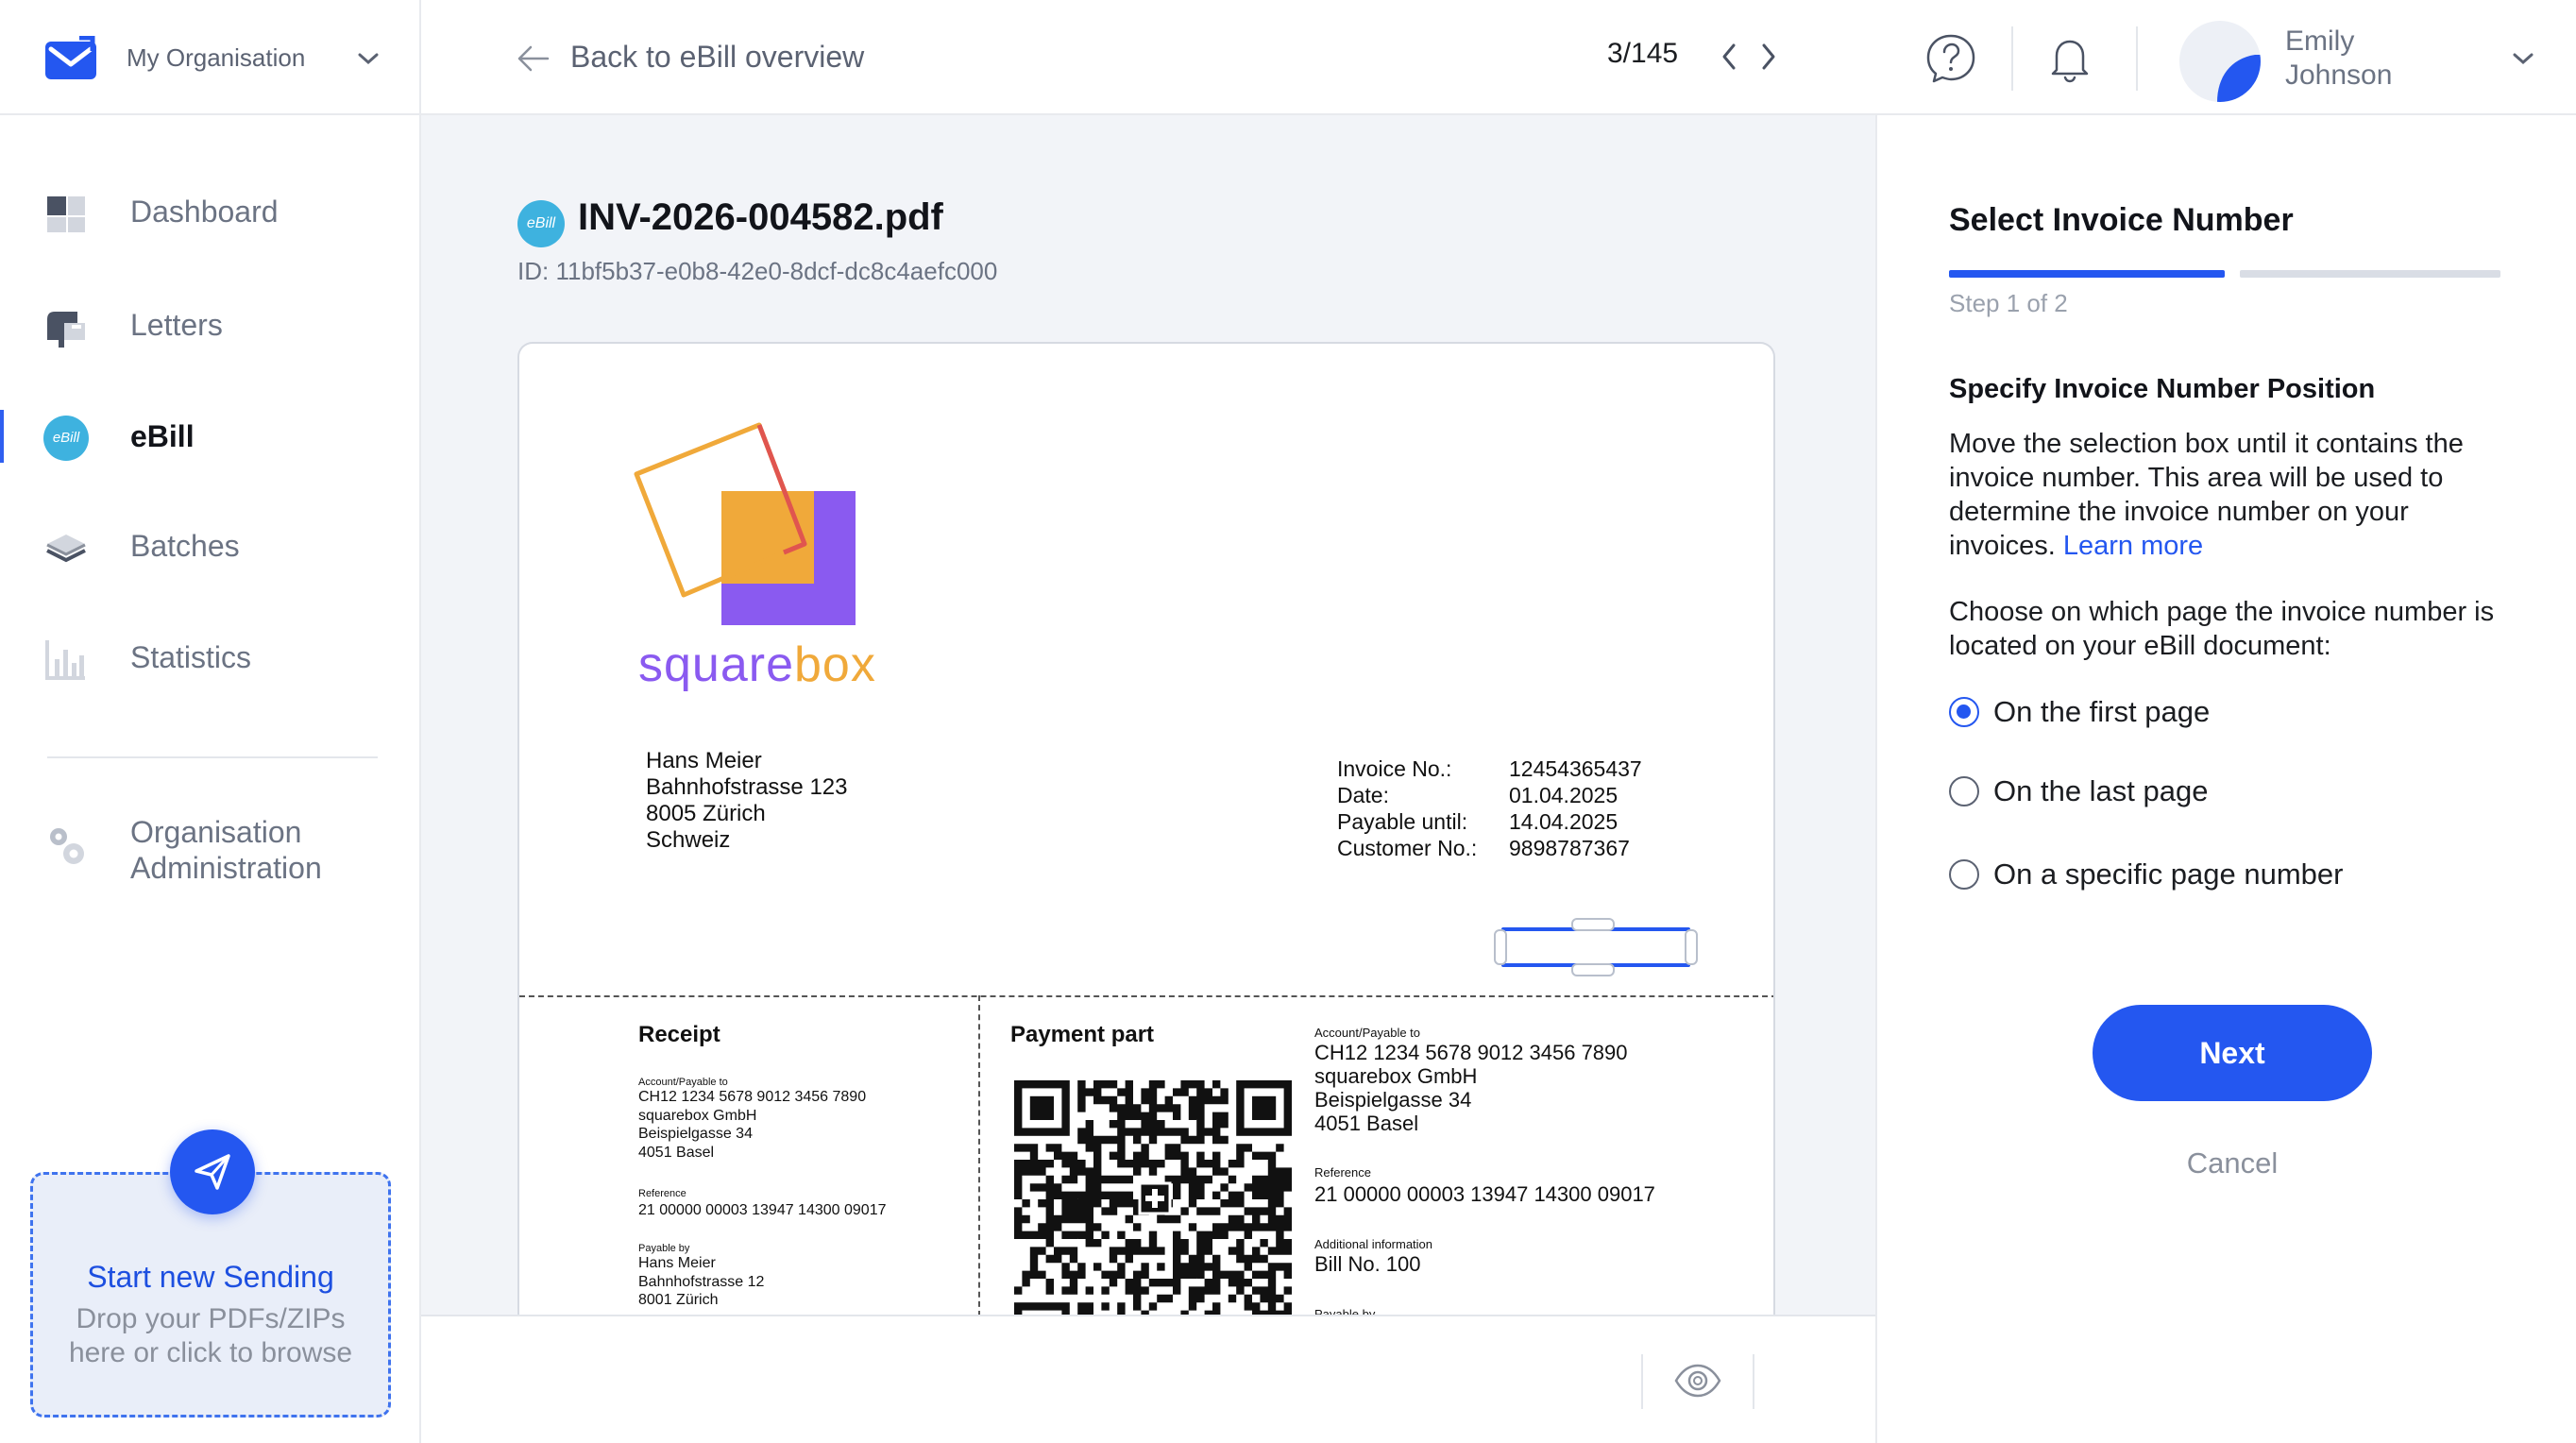 The width and height of the screenshot is (2576, 1443). Describe the element at coordinates (66, 438) in the screenshot. I see `ebill-icon: eBill` at that location.